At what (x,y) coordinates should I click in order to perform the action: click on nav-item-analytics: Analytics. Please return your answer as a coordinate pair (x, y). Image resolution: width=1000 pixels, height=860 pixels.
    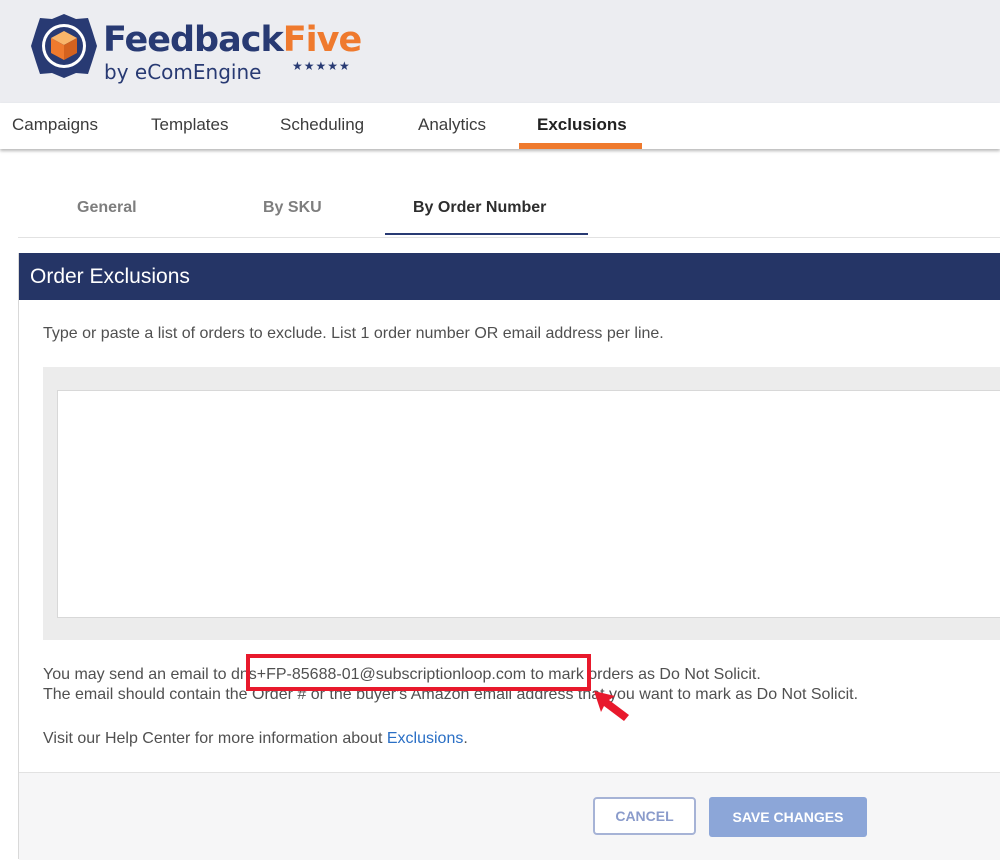
    Looking at the image, I should click on (452, 126).